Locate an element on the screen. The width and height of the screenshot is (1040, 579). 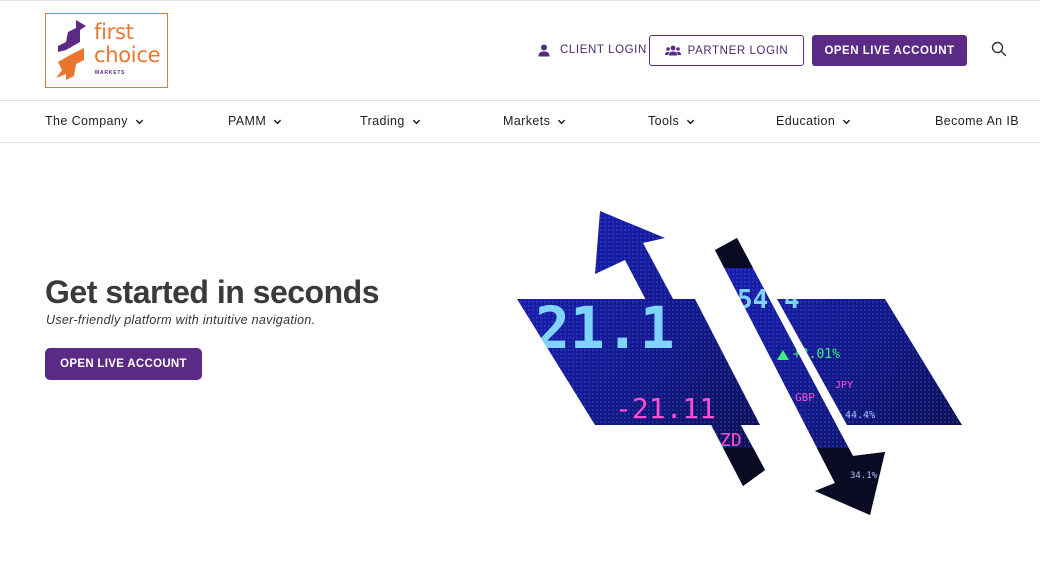
nav-item-label: Tools is located at coordinates (664, 121).